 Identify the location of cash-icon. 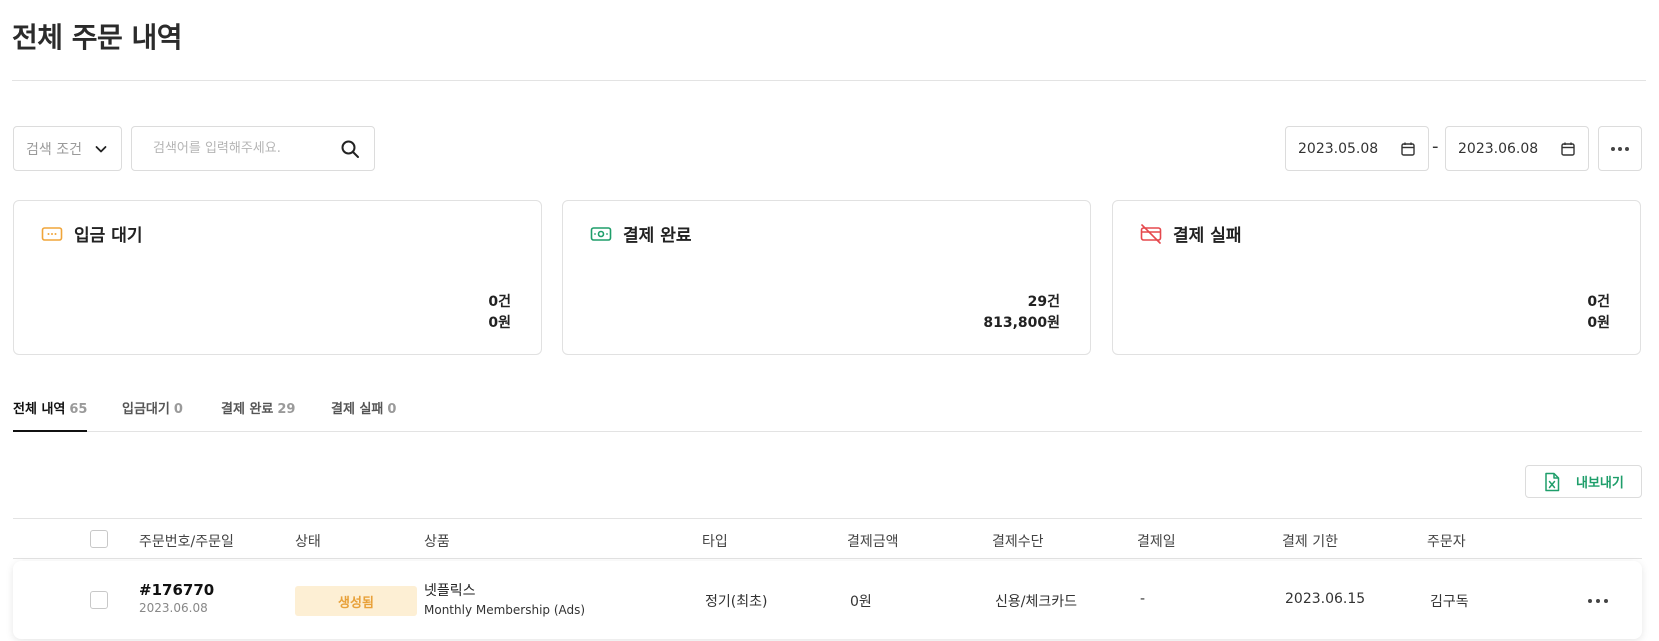
(601, 233).